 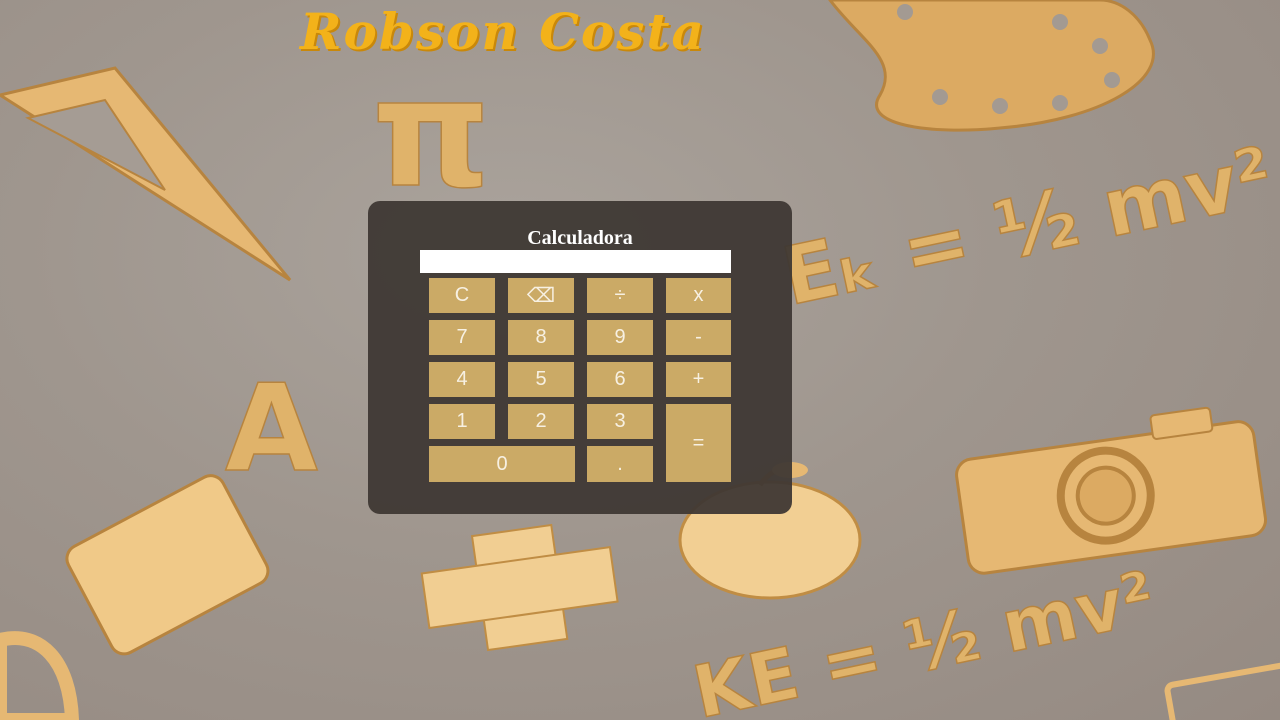 I want to click on digit-7-button: 7, so click(x=462, y=337).